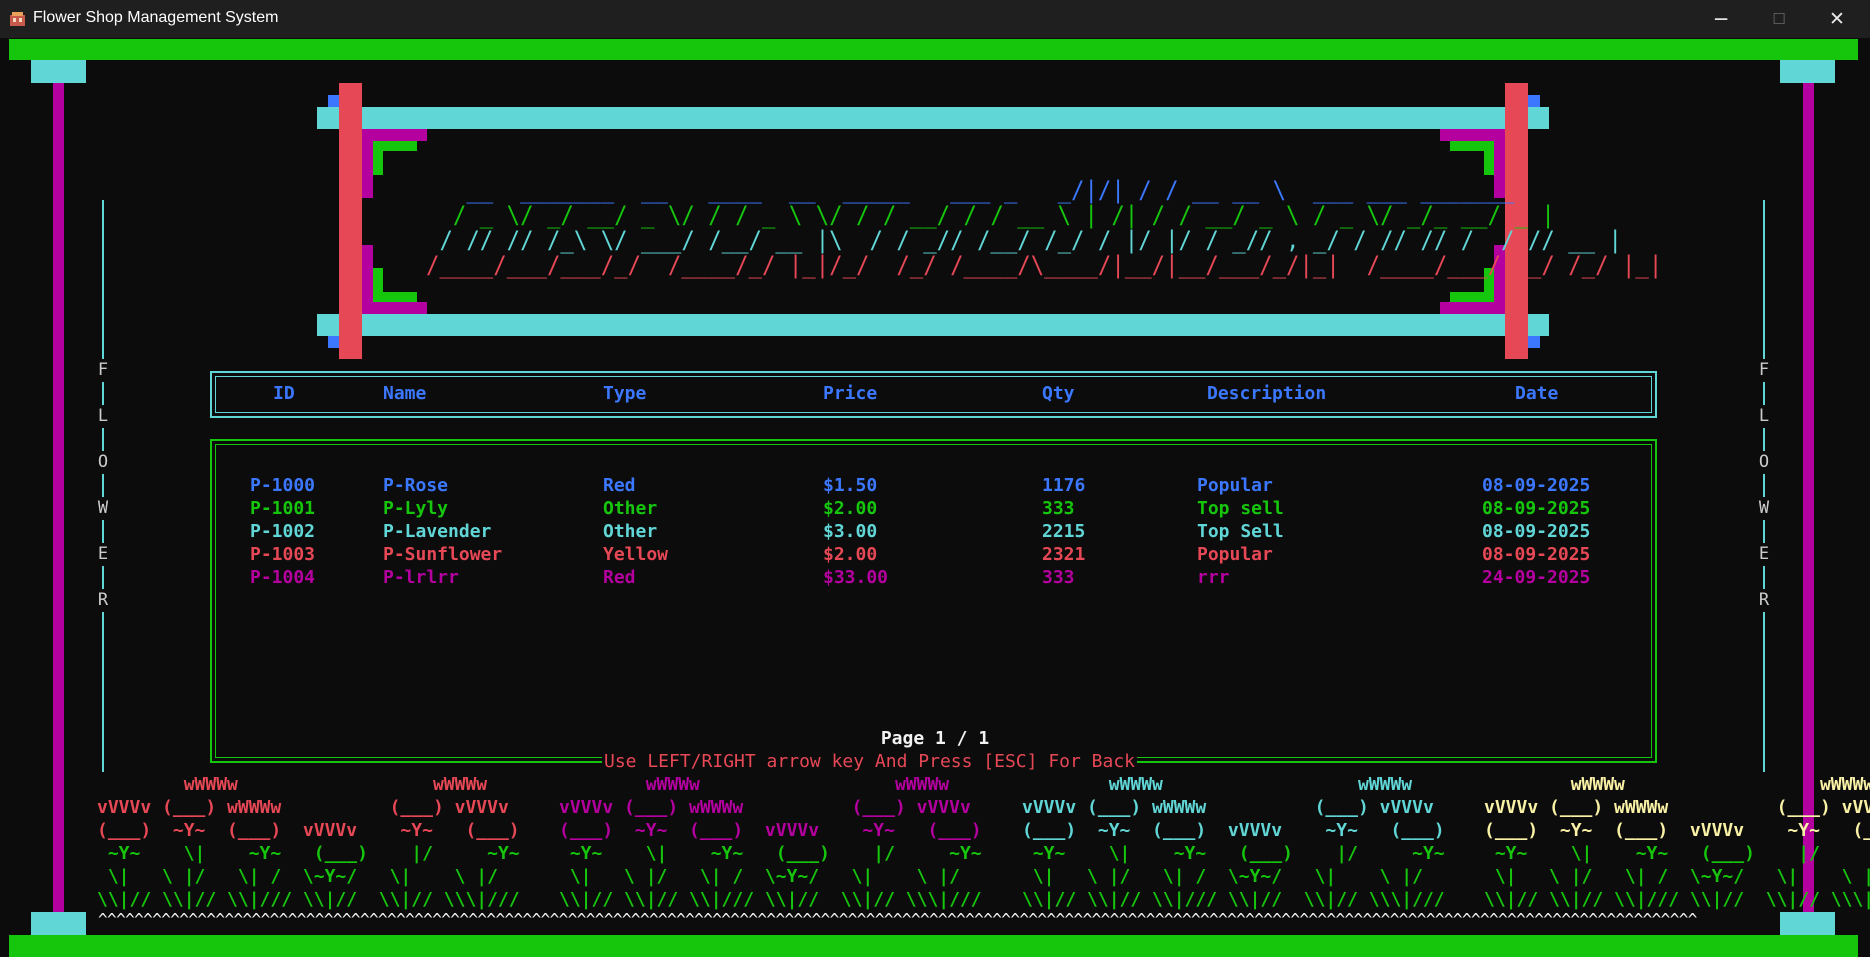 The height and width of the screenshot is (957, 1870). I want to click on cell-date: 24-09-2025, so click(1536, 577).